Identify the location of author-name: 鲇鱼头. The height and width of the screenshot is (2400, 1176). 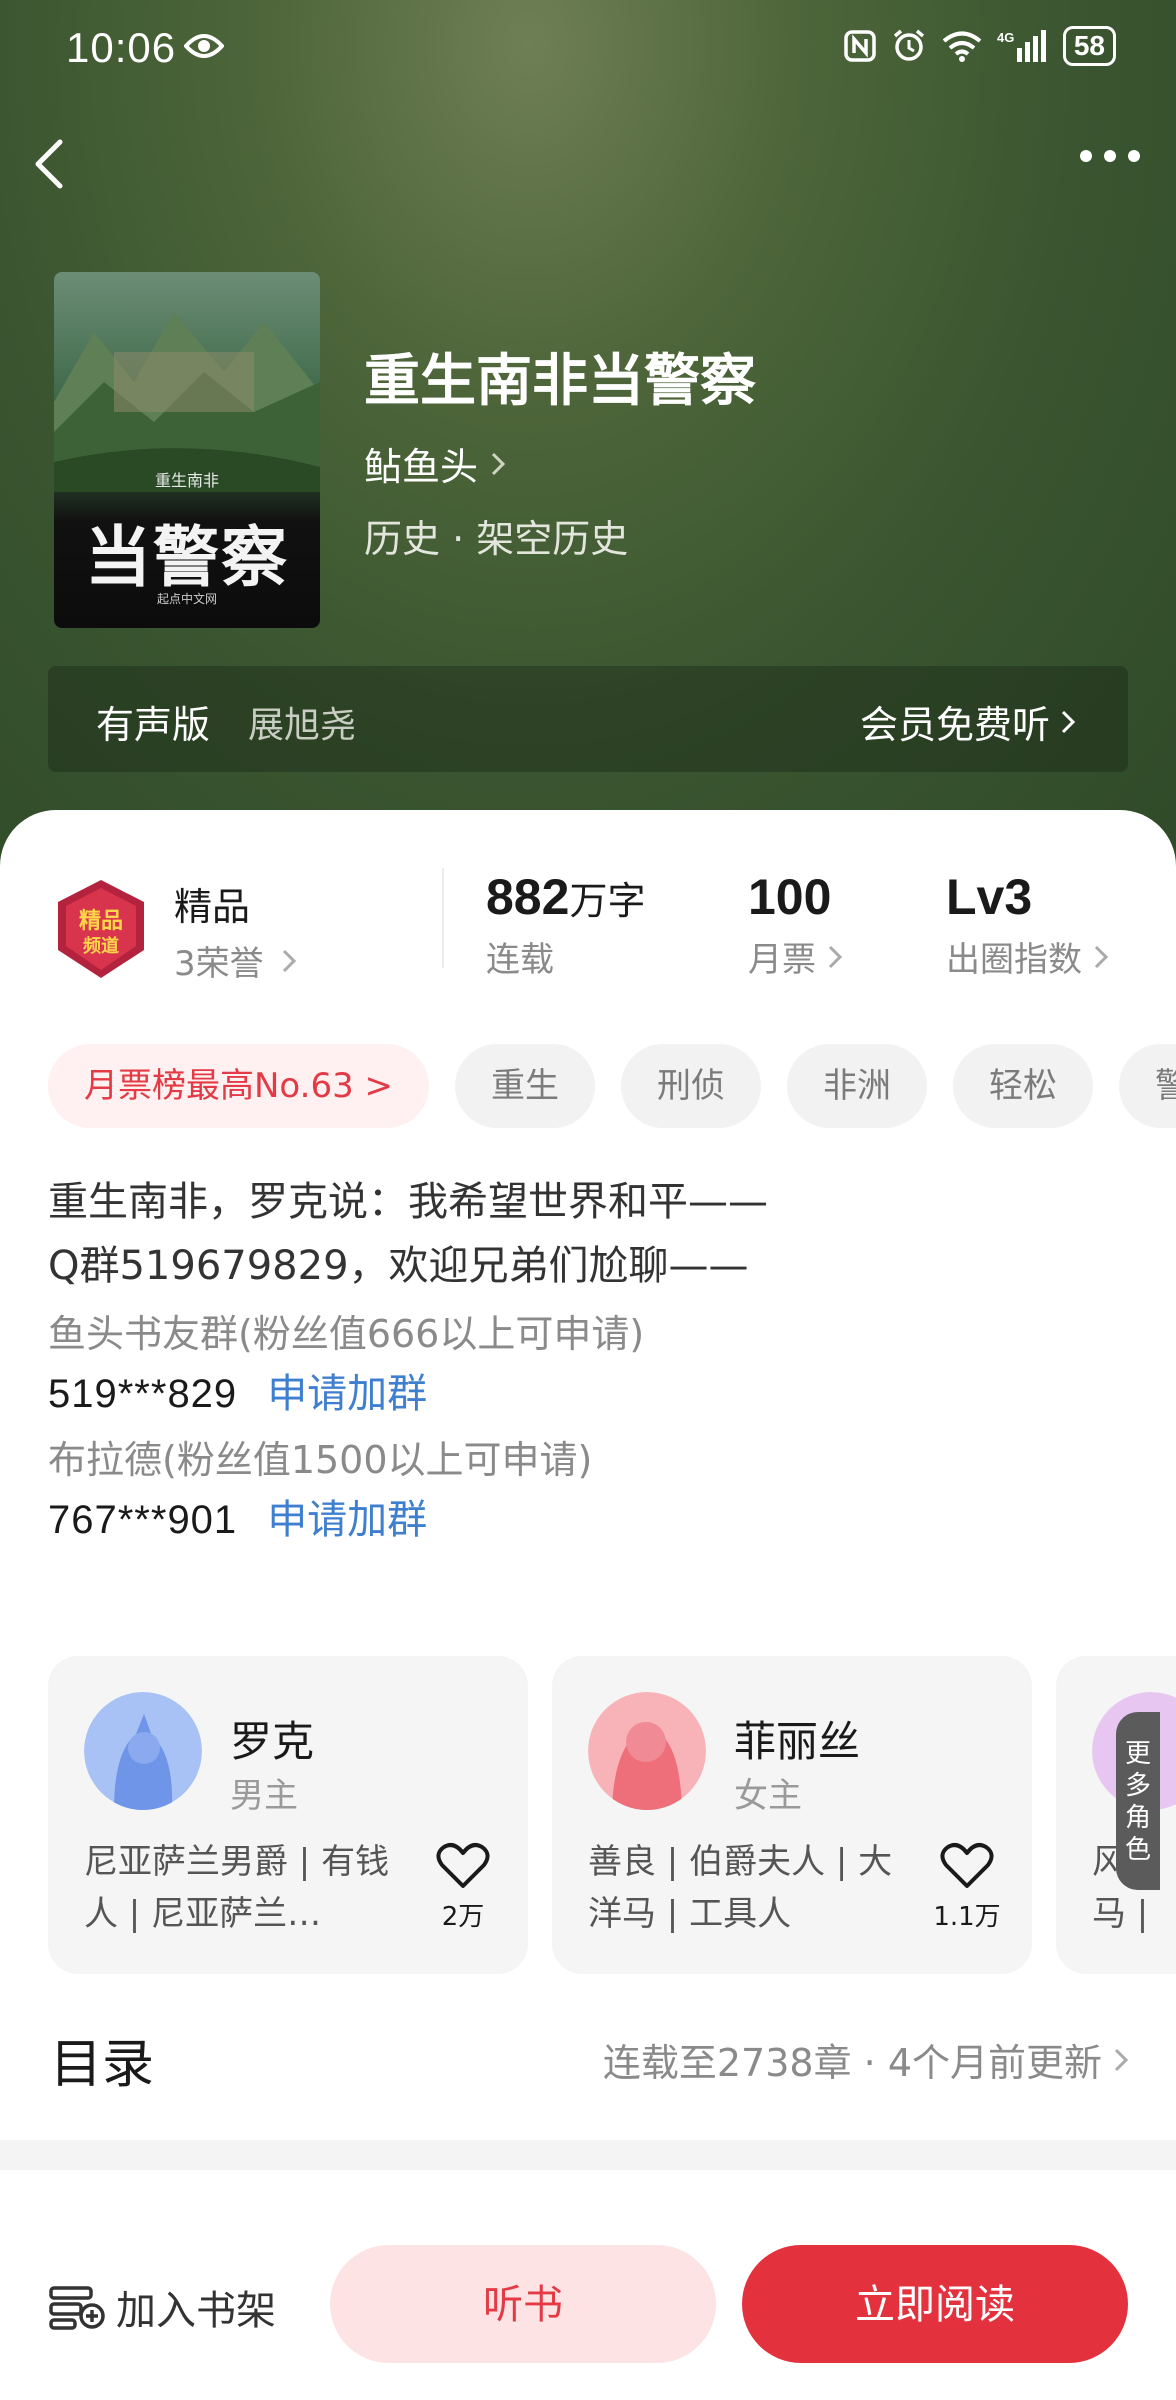
(421, 467).